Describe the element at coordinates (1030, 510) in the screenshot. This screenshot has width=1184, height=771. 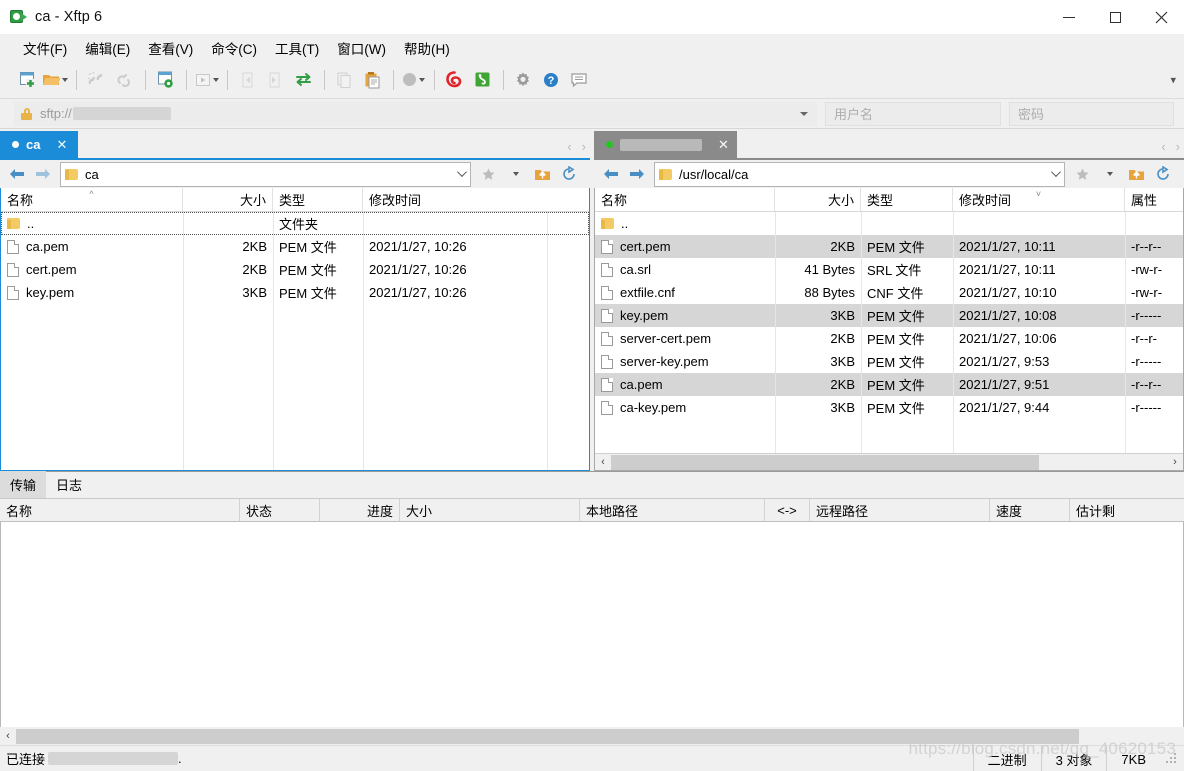
I see `transfer-column-speed: 速度` at that location.